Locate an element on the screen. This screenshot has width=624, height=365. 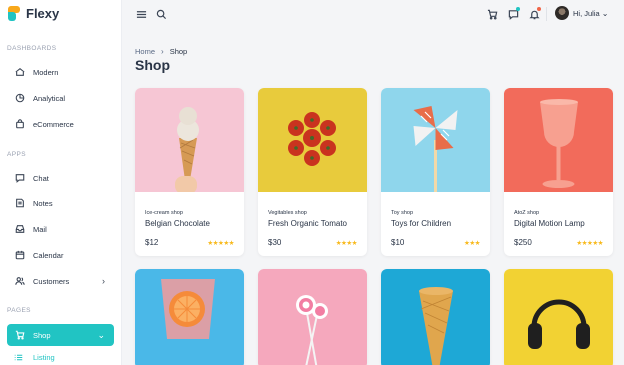
user-greeting: Hi, Julia is located at coordinates (586, 13).